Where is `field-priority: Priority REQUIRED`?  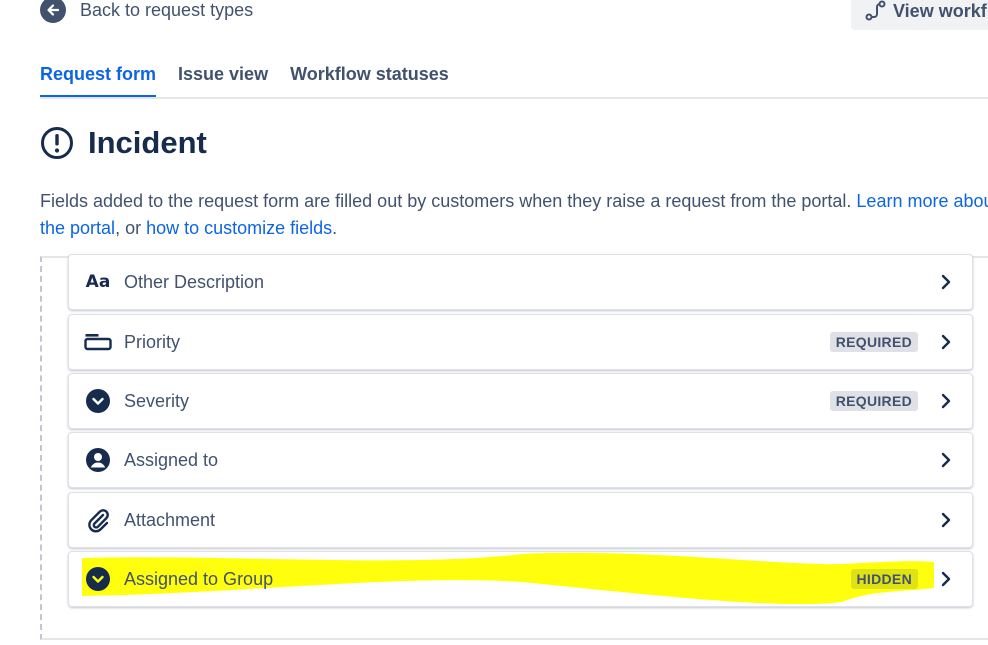
field-priority: Priority REQUIRED is located at coordinates (520, 342).